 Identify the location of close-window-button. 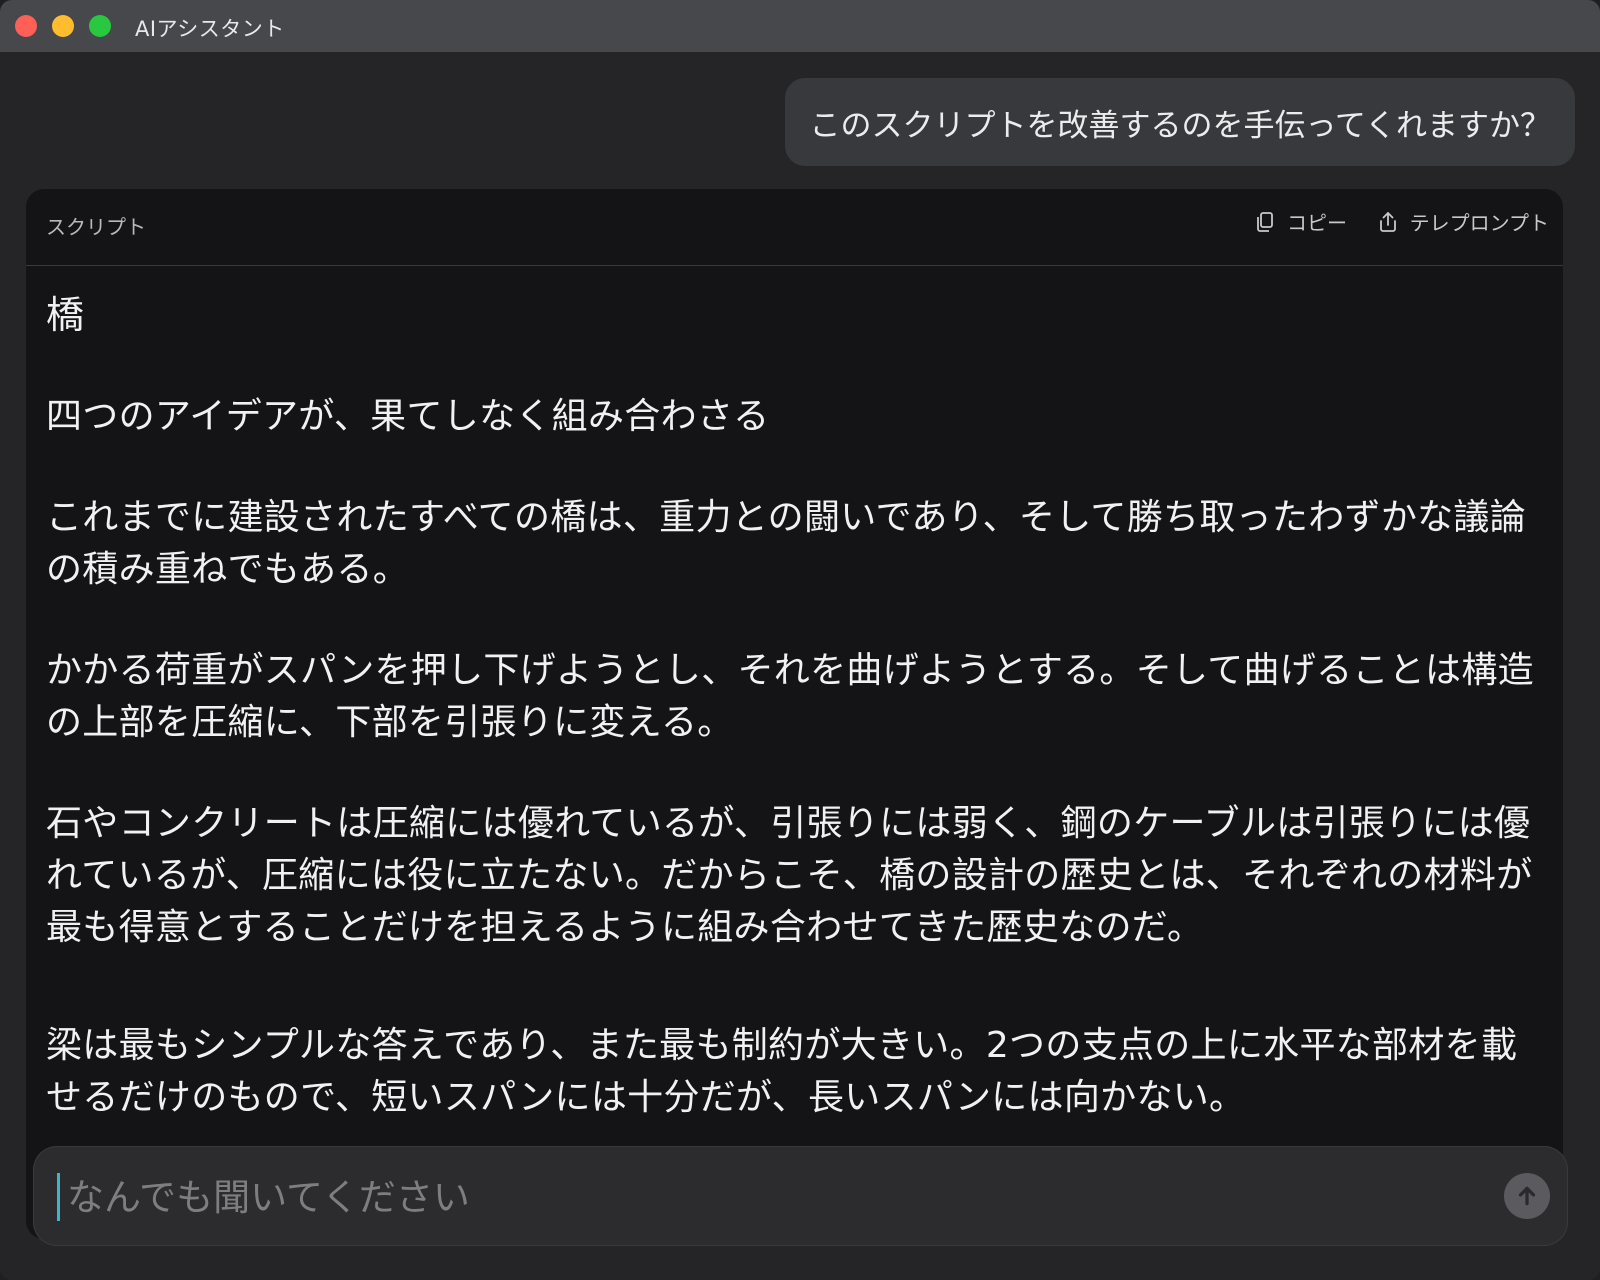
(26, 26).